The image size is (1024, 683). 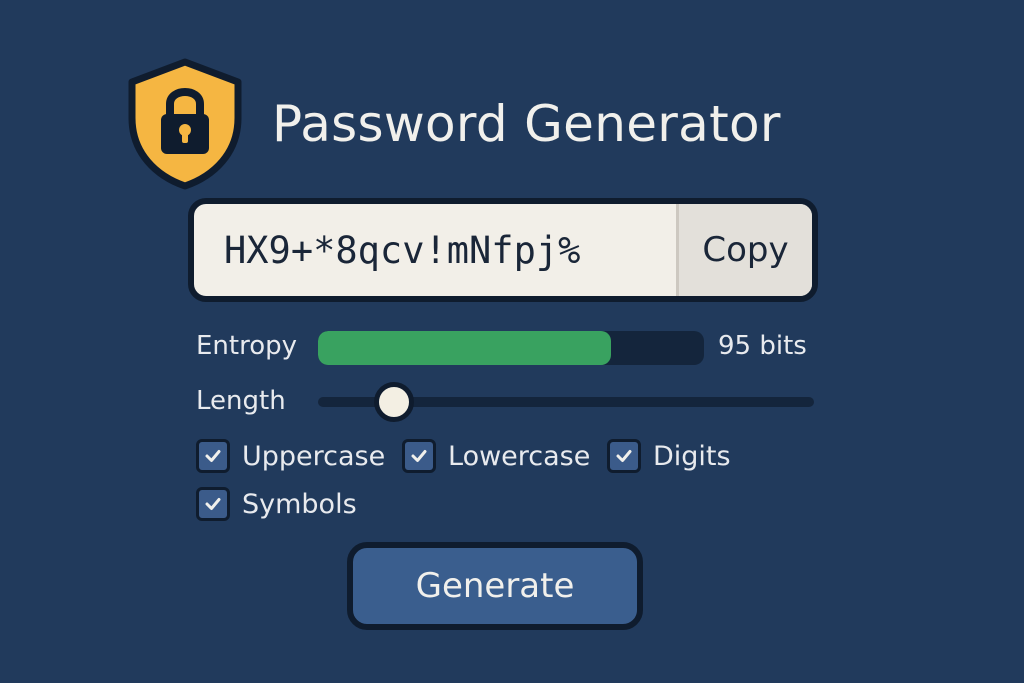 I want to click on app-header: Password Generator, so click(x=453, y=124).